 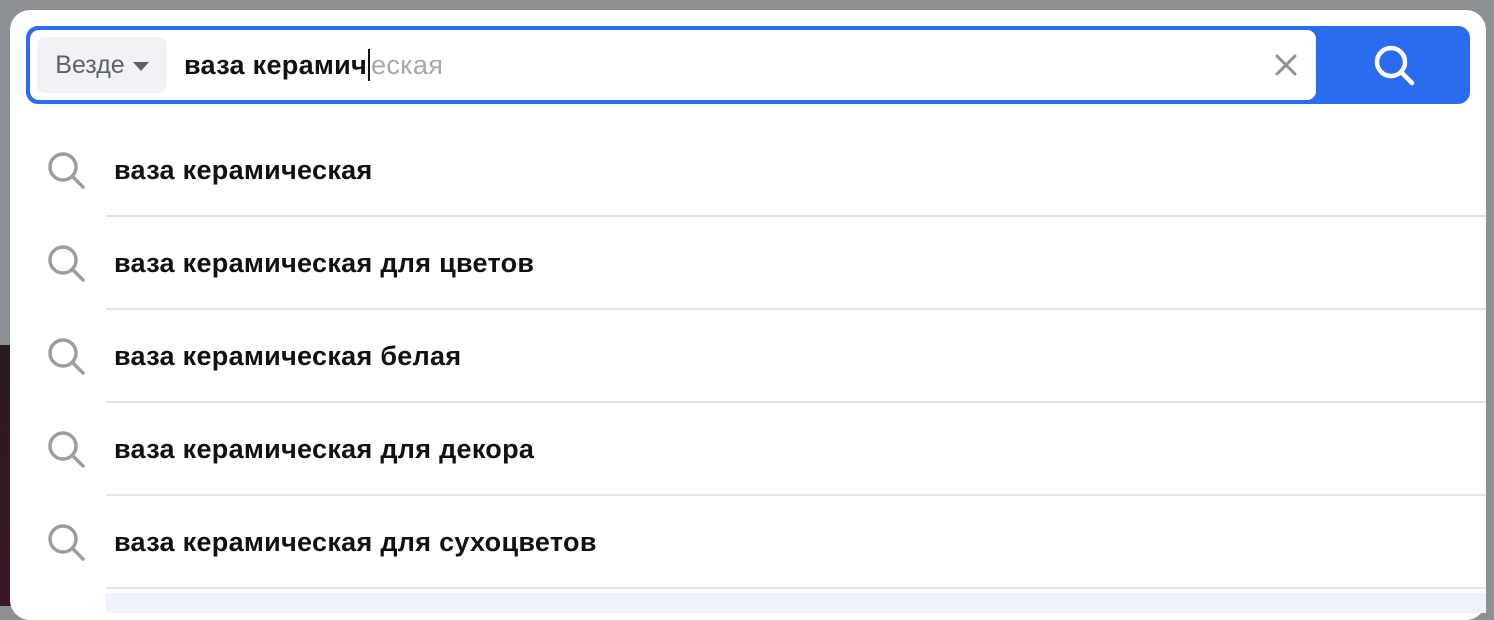 I want to click on next-suggestion-partial, so click(x=796, y=603).